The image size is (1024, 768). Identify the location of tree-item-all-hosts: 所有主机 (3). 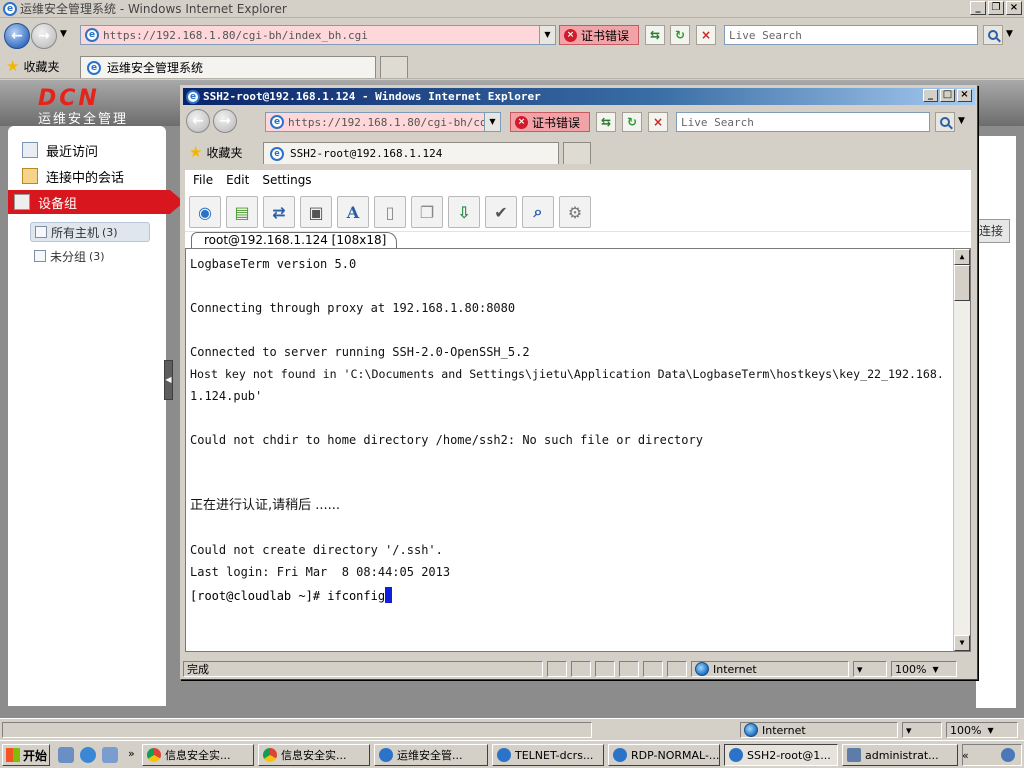
(90, 232).